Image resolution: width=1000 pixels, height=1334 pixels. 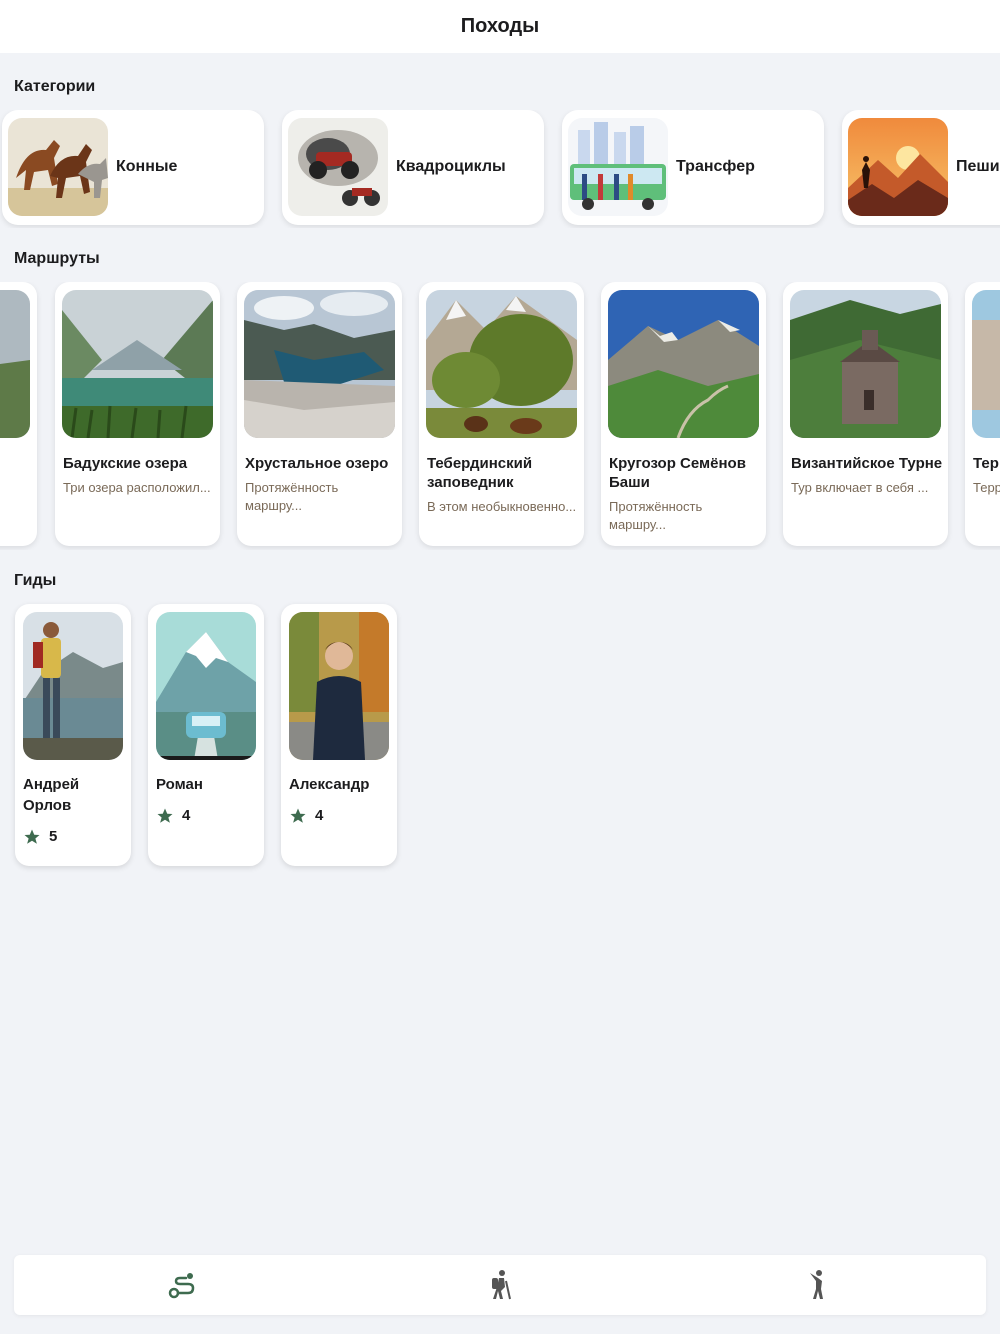 What do you see at coordinates (75, 810) in the screenshot?
I see `guide-name: Андрей Орлов 5` at bounding box center [75, 810].